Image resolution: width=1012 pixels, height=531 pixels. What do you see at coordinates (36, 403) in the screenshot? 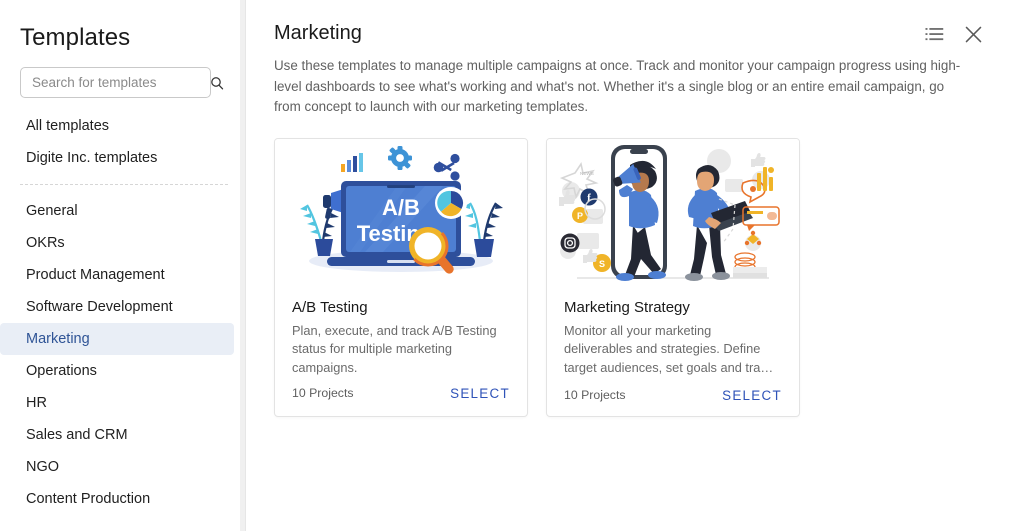
I see `sidebar-item-label: HR` at bounding box center [36, 403].